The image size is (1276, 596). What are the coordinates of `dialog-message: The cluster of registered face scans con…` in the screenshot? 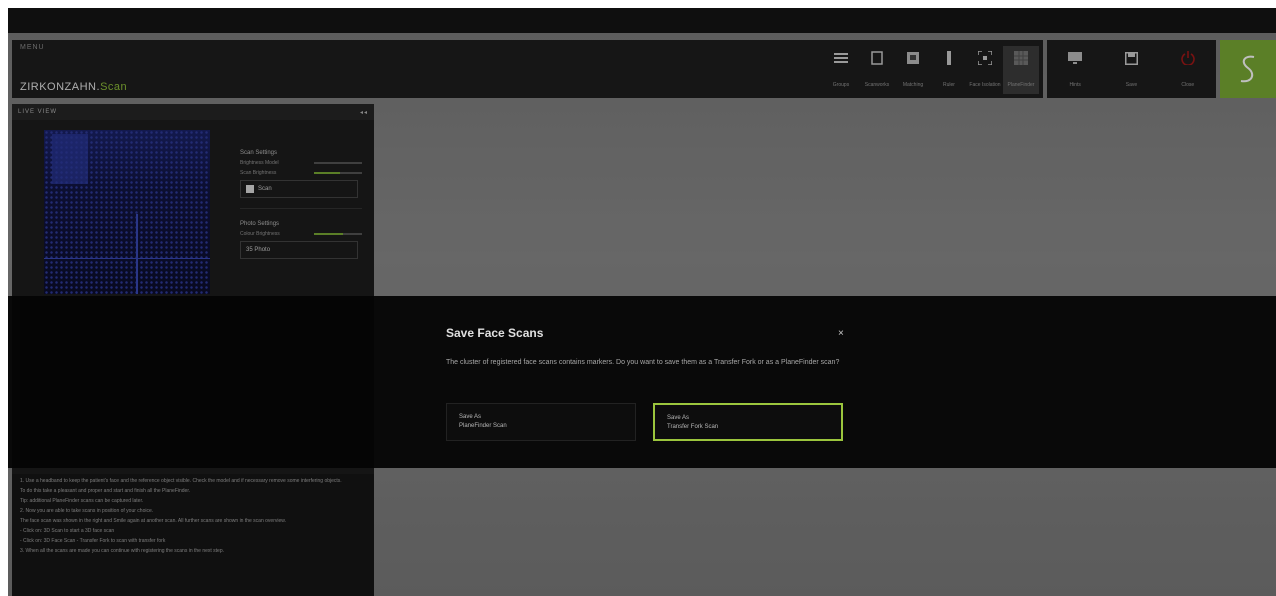 It's located at (643, 362).